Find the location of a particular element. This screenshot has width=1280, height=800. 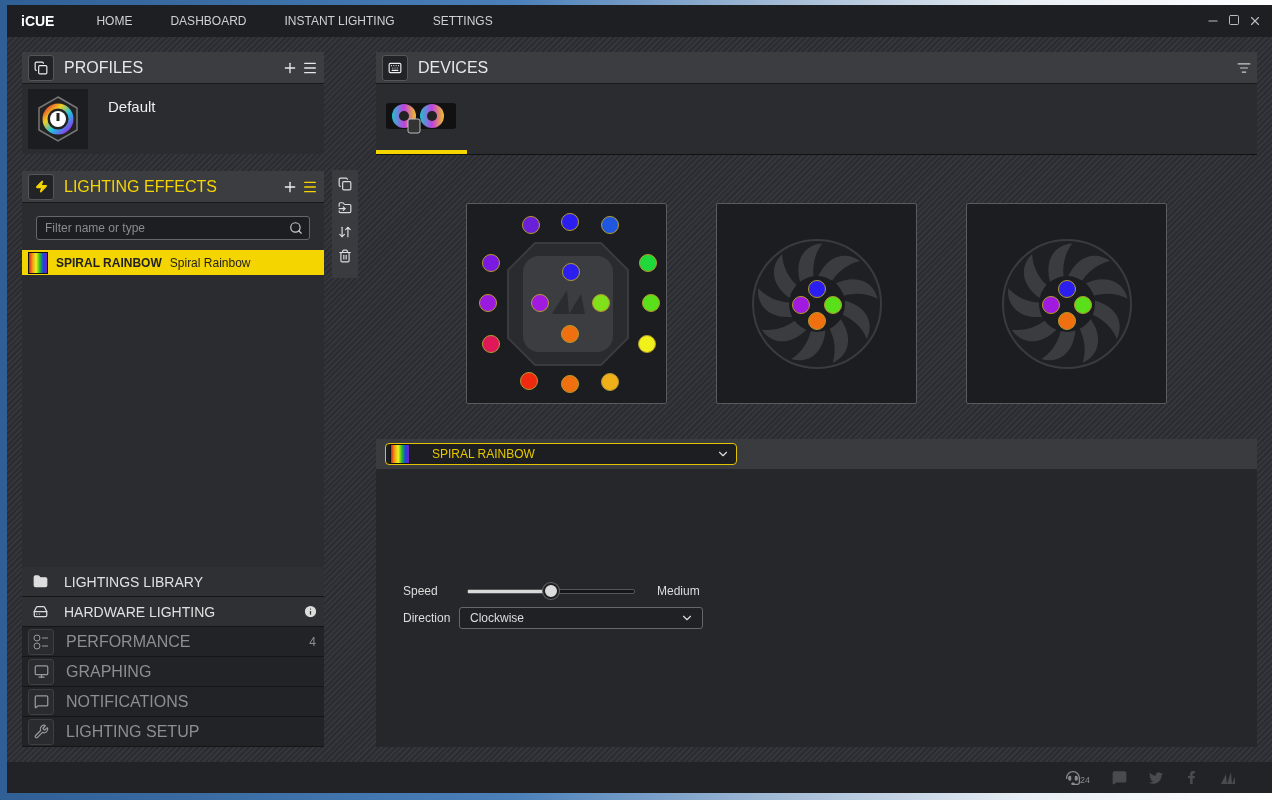

speed-label: Speed is located at coordinates (421, 591).